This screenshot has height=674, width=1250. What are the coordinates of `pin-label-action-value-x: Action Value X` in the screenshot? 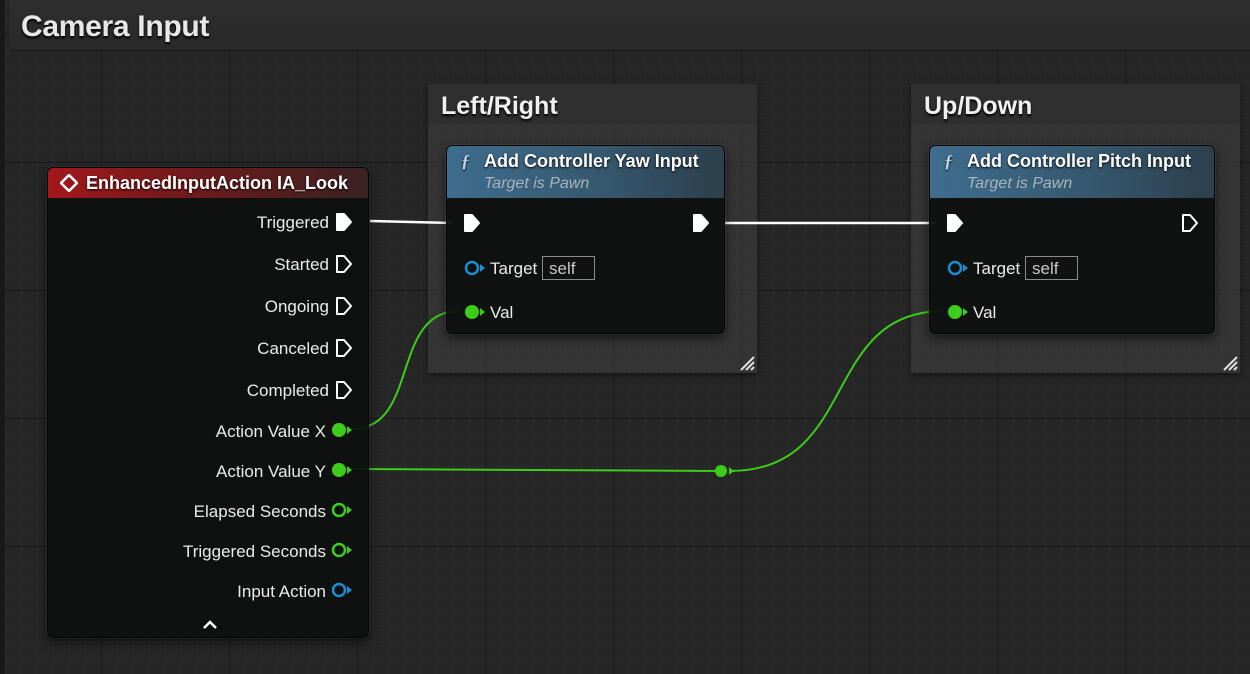 It's located at (270, 431).